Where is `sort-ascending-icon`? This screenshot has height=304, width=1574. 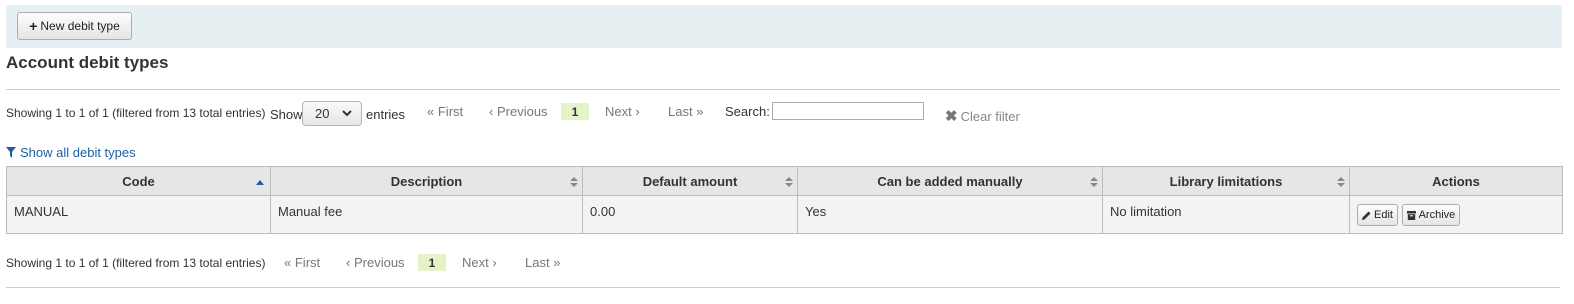
sort-ascending-icon is located at coordinates (260, 182).